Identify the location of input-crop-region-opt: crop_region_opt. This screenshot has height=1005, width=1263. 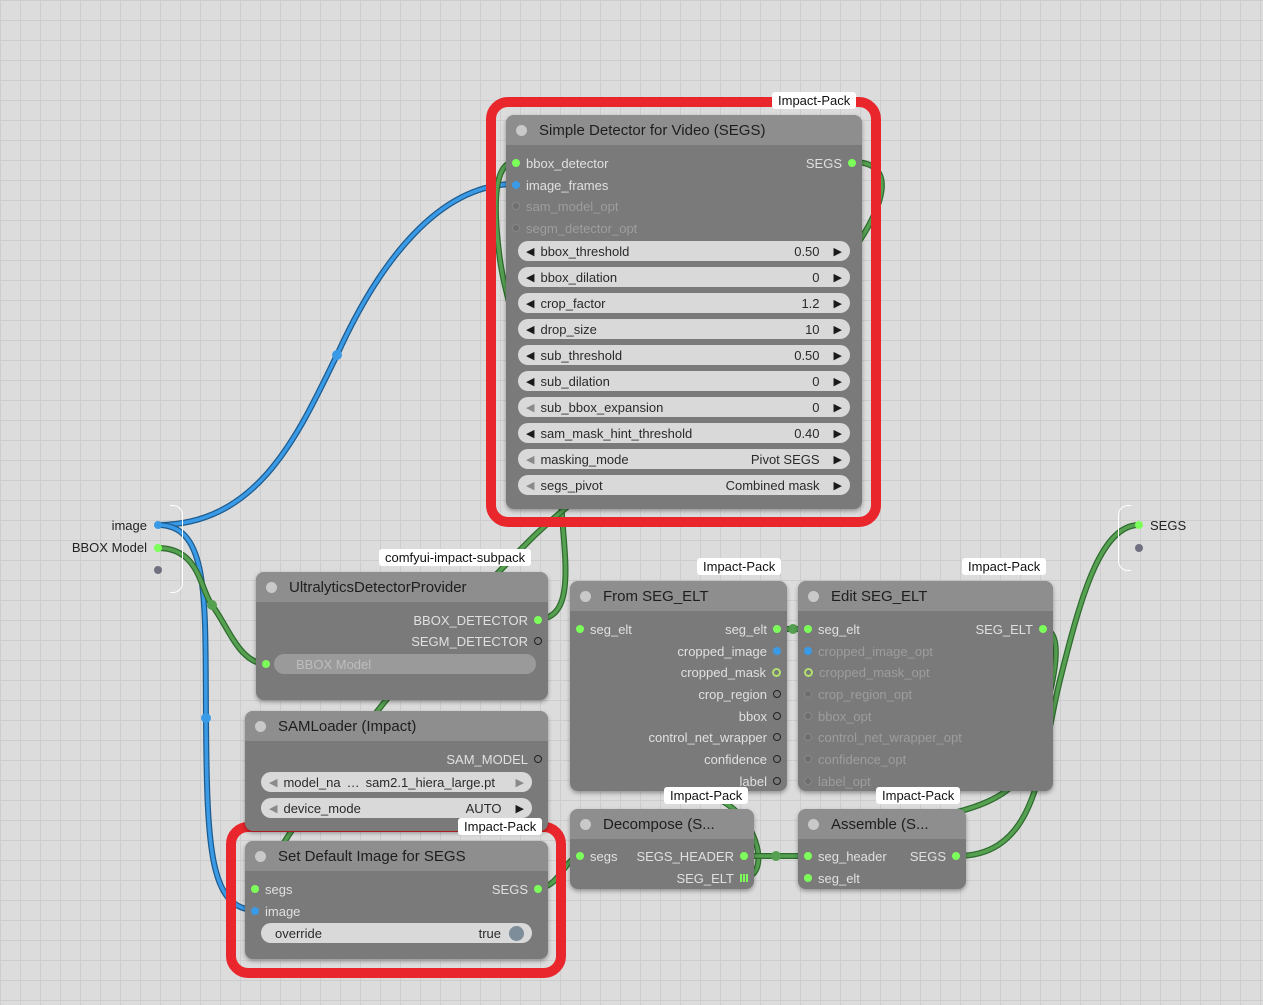
(858, 694).